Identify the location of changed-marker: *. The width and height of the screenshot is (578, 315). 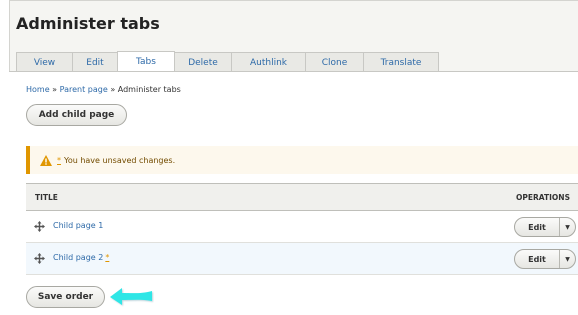
(107, 257).